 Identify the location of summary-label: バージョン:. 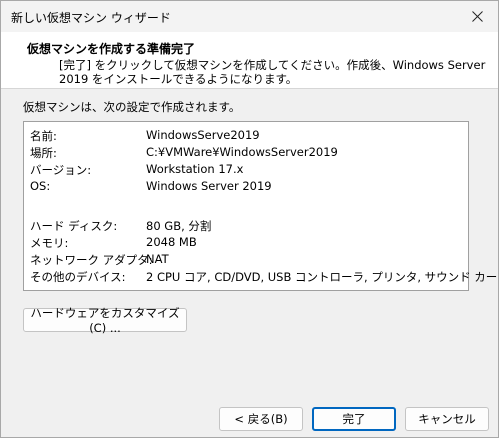
(61, 170).